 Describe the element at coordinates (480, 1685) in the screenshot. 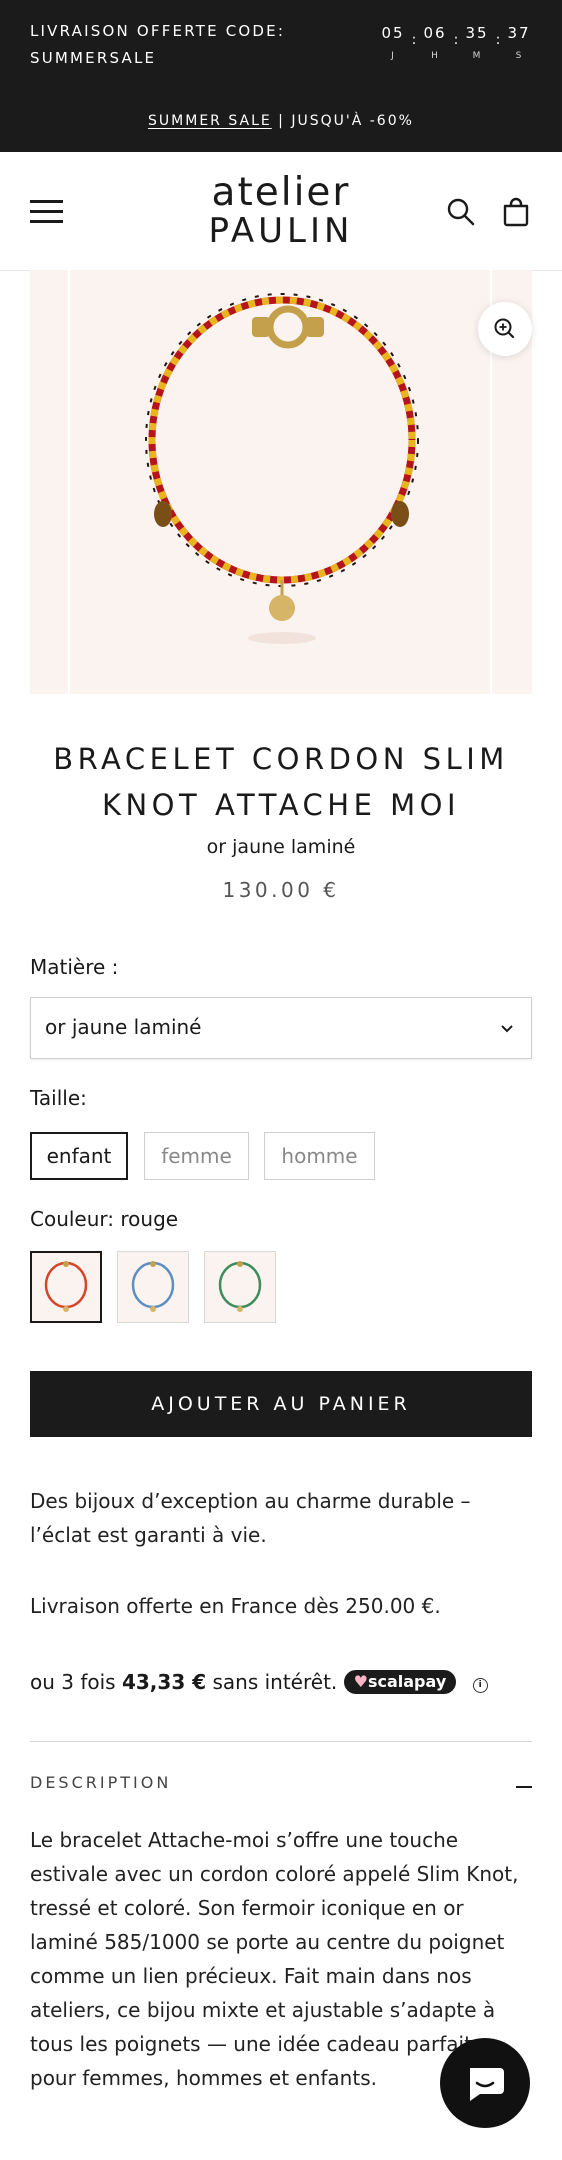

I see `info-icon: i` at that location.